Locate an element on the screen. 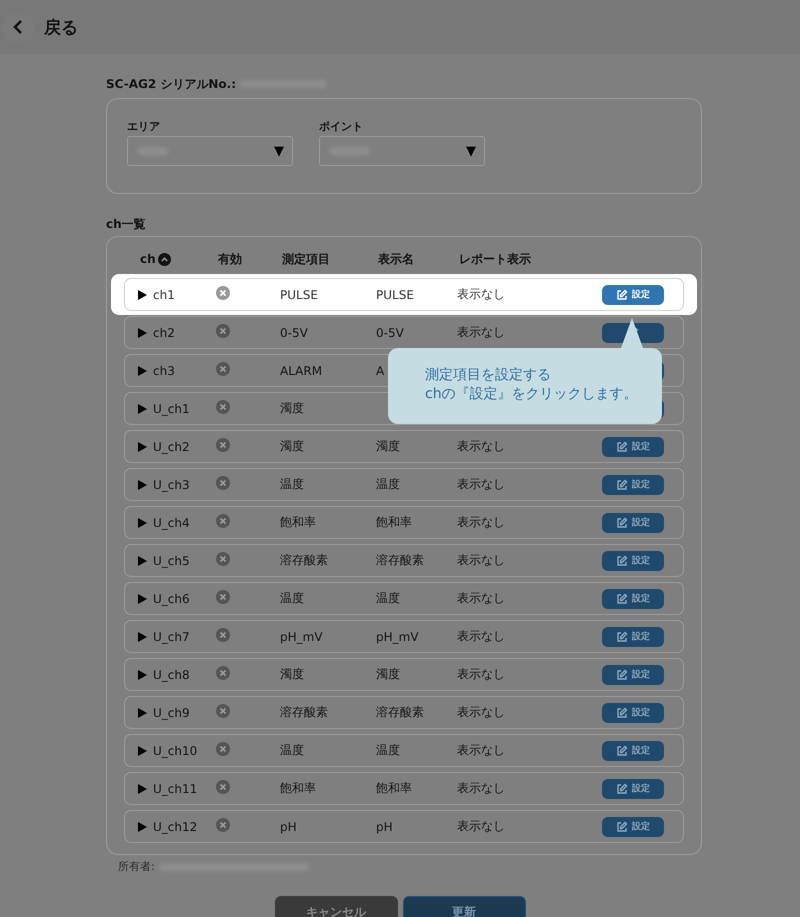  channel-name: U_ch12 is located at coordinates (175, 827).